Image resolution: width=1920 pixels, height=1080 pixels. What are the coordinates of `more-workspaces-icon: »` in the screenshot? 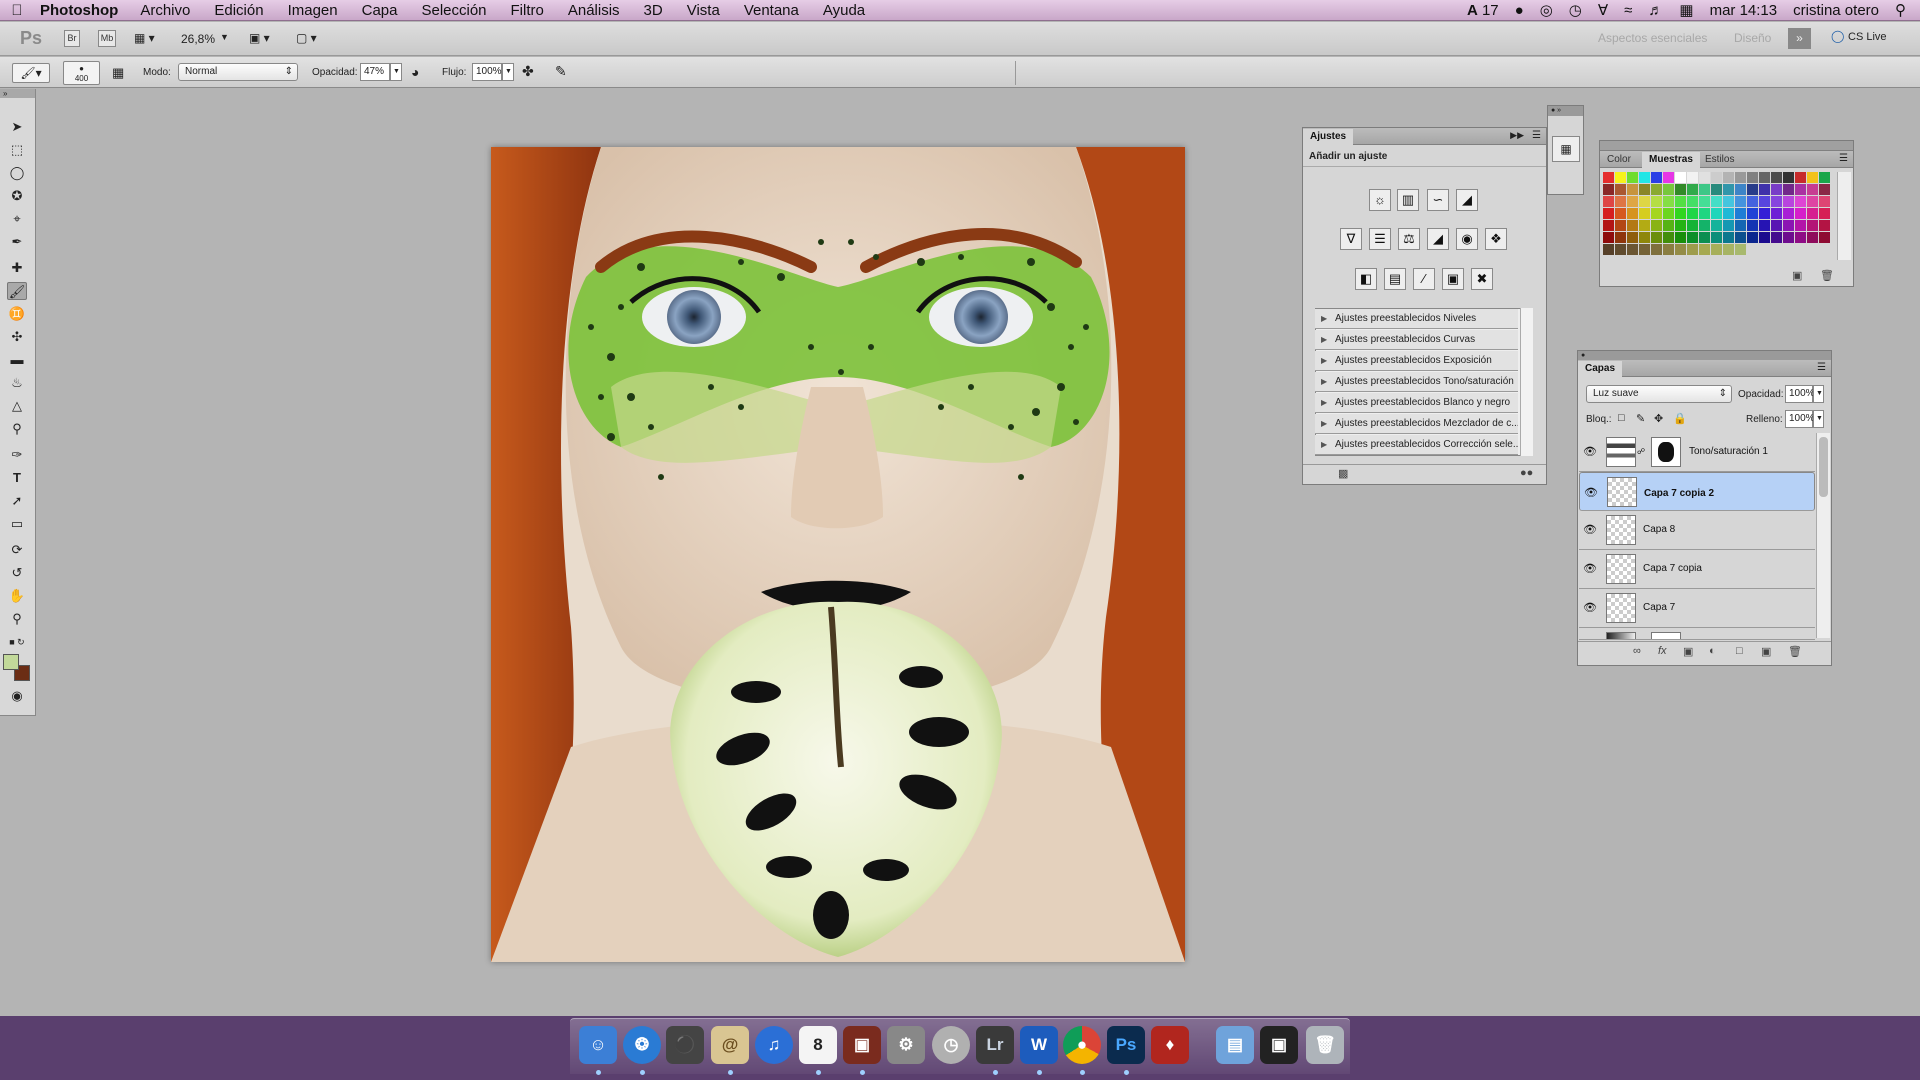 It's located at (1799, 38).